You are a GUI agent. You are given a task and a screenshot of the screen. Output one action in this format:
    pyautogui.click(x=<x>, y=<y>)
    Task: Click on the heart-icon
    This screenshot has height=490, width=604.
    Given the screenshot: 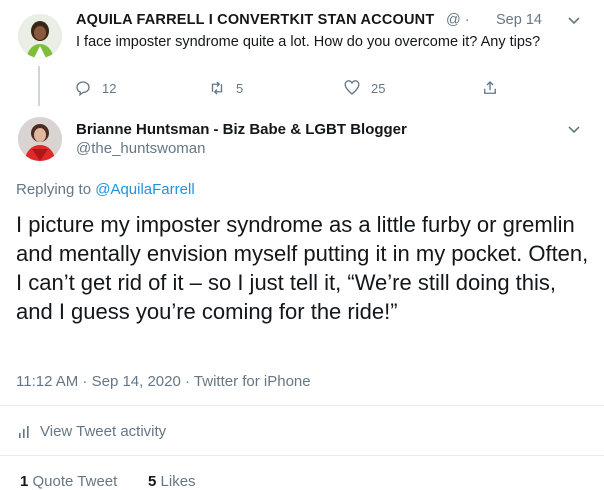 What is the action you would take?
    pyautogui.click(x=352, y=87)
    